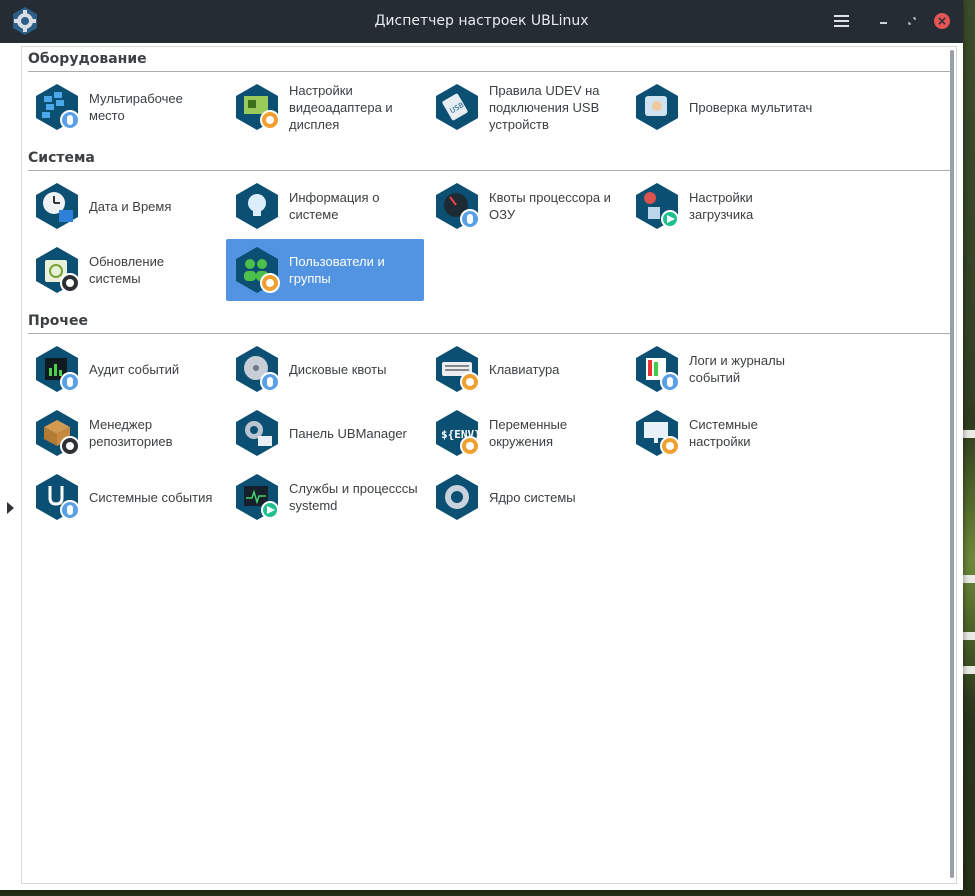  I want to click on settings-item-label: Информация о системе, so click(334, 206).